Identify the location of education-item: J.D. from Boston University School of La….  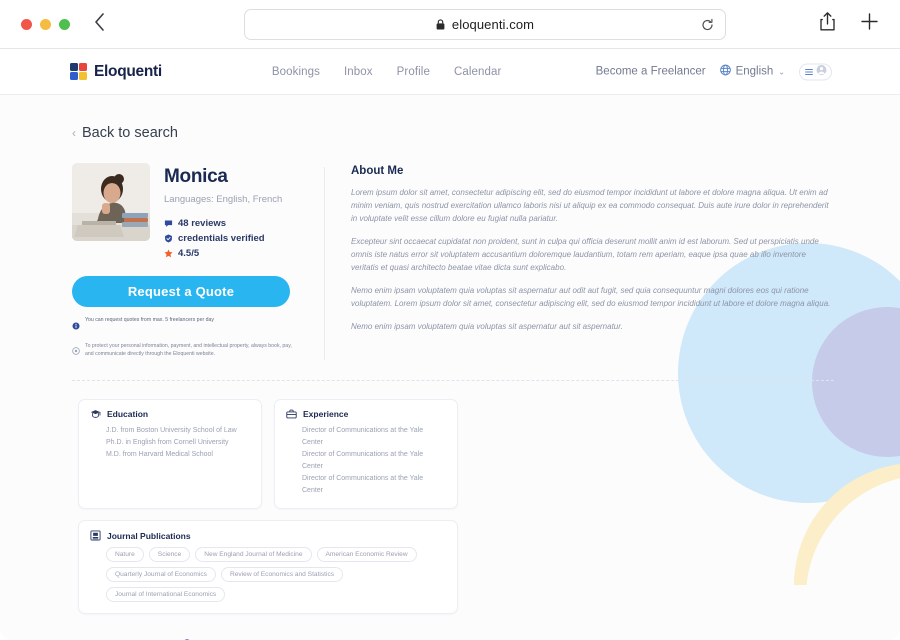
(171, 430).